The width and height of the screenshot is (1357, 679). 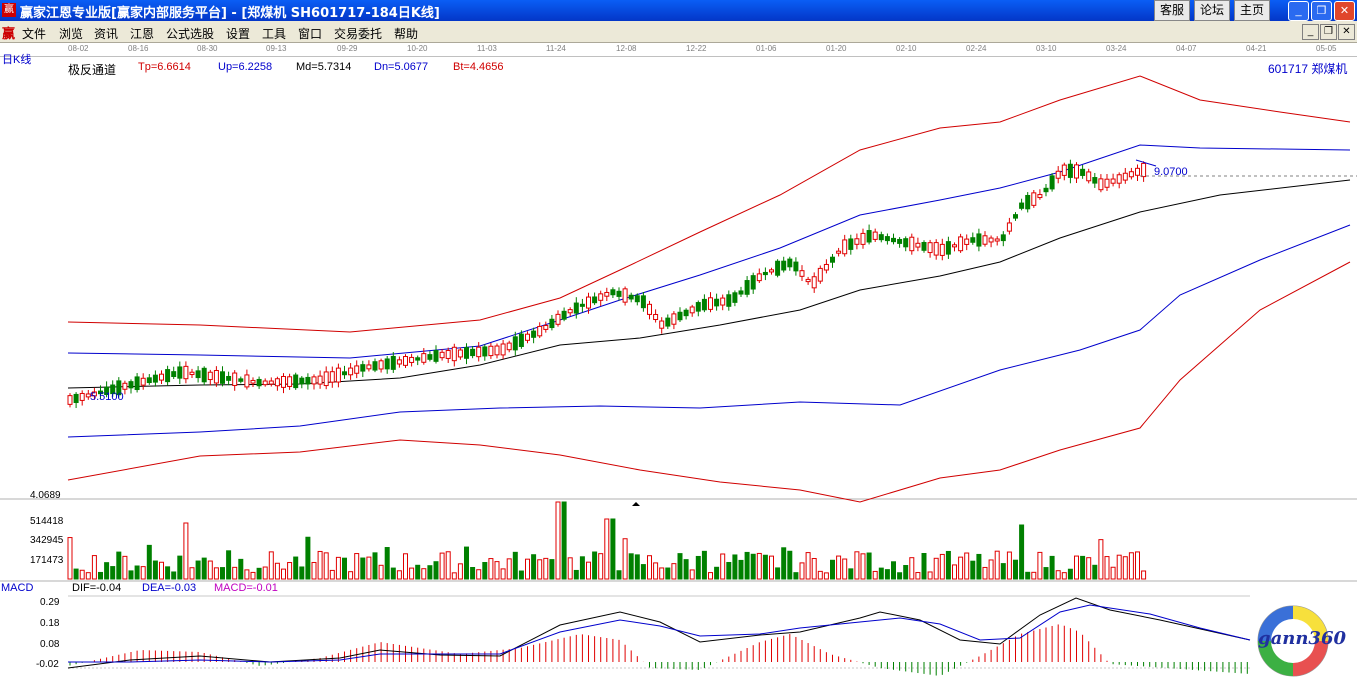 What do you see at coordinates (1302, 638) in the screenshot?
I see `logo-text: gann360` at bounding box center [1302, 638].